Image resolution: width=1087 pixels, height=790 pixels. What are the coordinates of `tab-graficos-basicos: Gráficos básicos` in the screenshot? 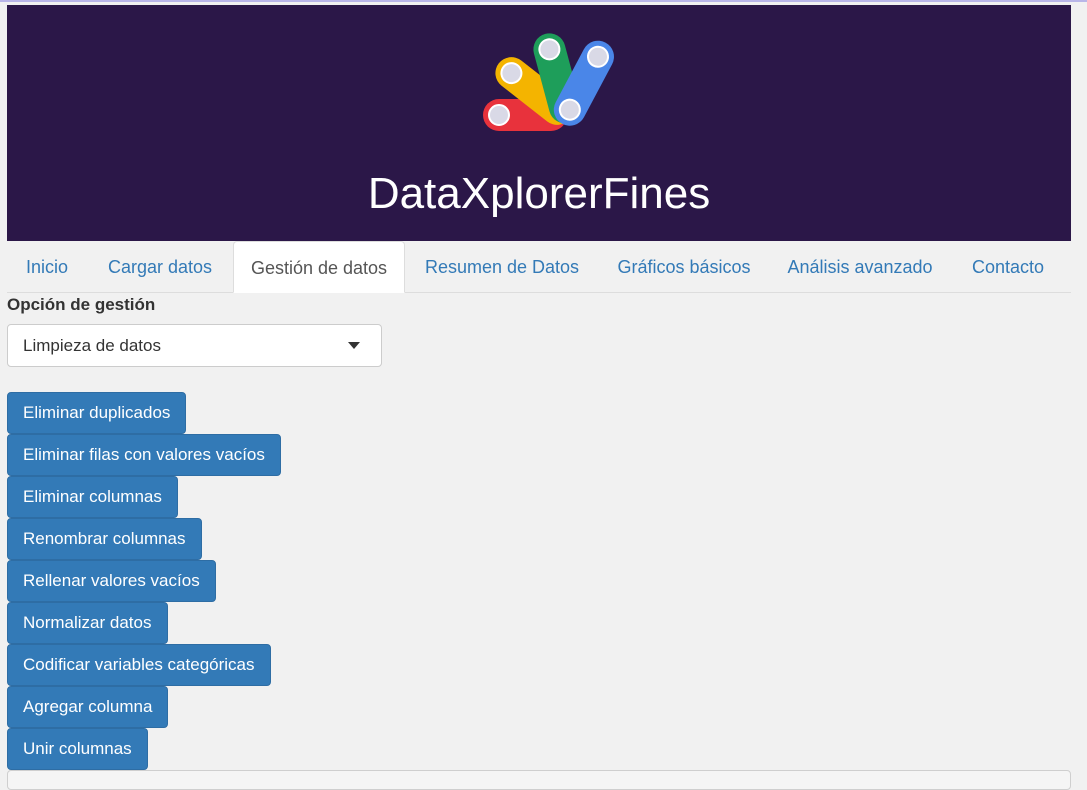 It's located at (684, 267).